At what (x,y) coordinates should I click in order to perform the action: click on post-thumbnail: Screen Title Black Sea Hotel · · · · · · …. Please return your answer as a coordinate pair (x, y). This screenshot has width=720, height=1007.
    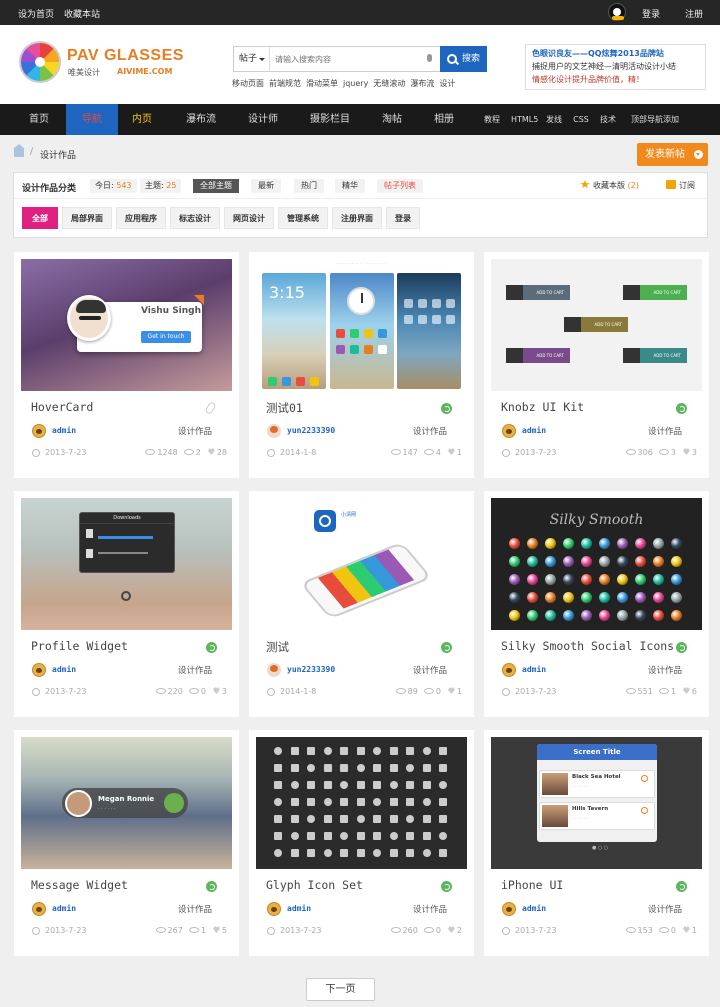
    Looking at the image, I should click on (596, 803).